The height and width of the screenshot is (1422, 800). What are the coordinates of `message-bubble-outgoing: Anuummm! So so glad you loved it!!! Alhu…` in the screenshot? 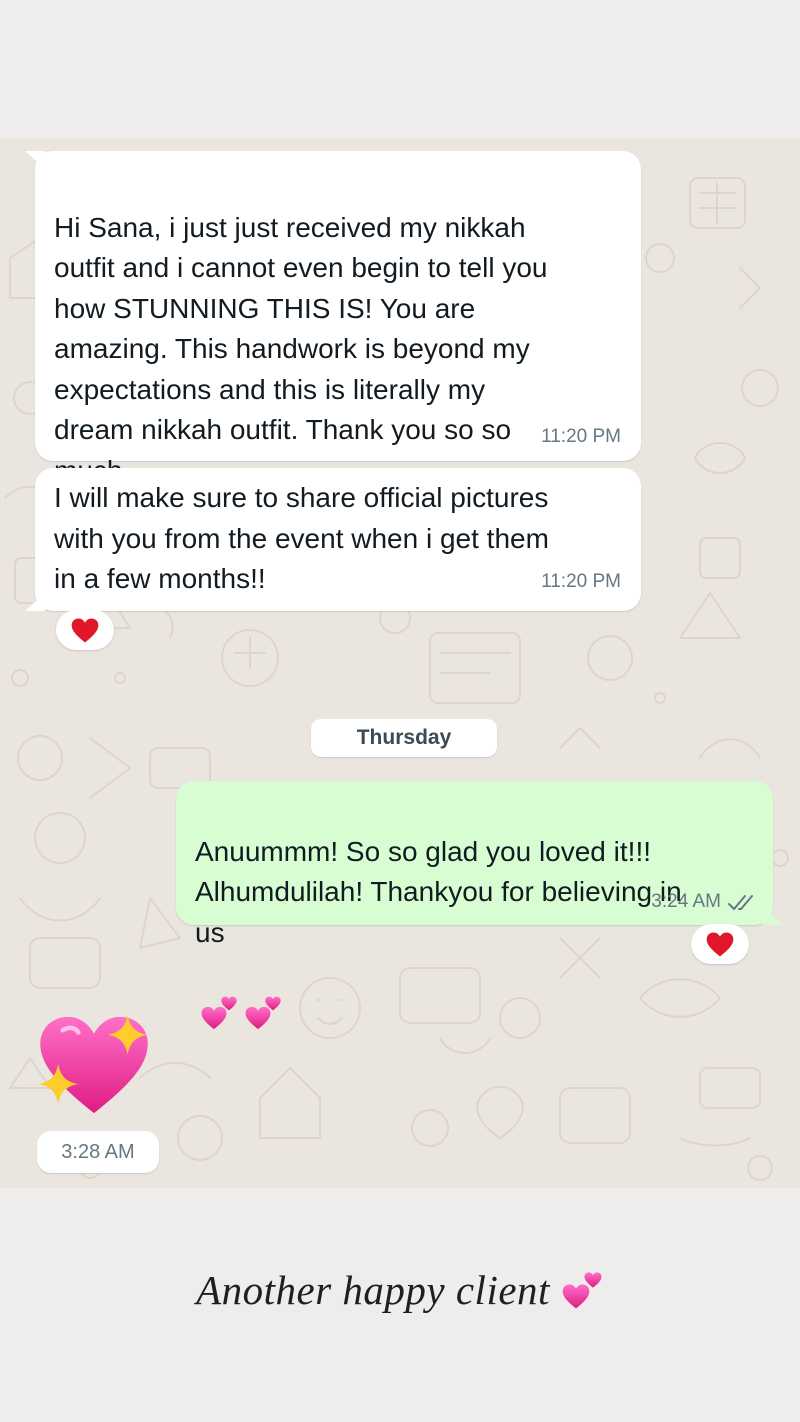 It's located at (479, 905).